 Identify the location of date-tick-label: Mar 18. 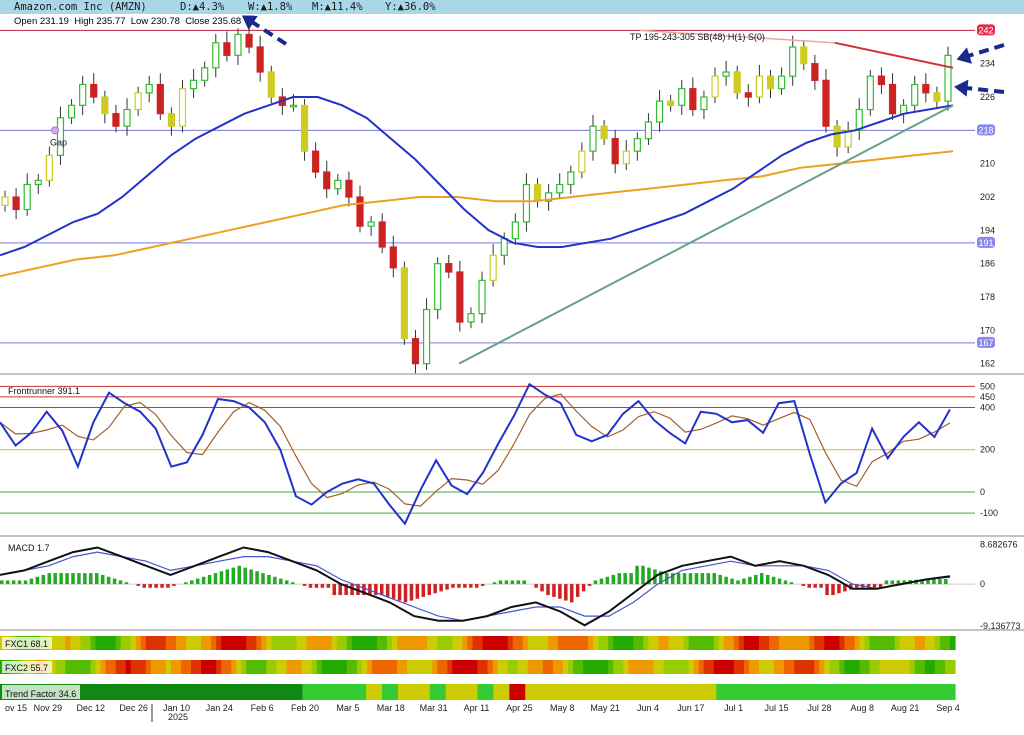
(391, 708).